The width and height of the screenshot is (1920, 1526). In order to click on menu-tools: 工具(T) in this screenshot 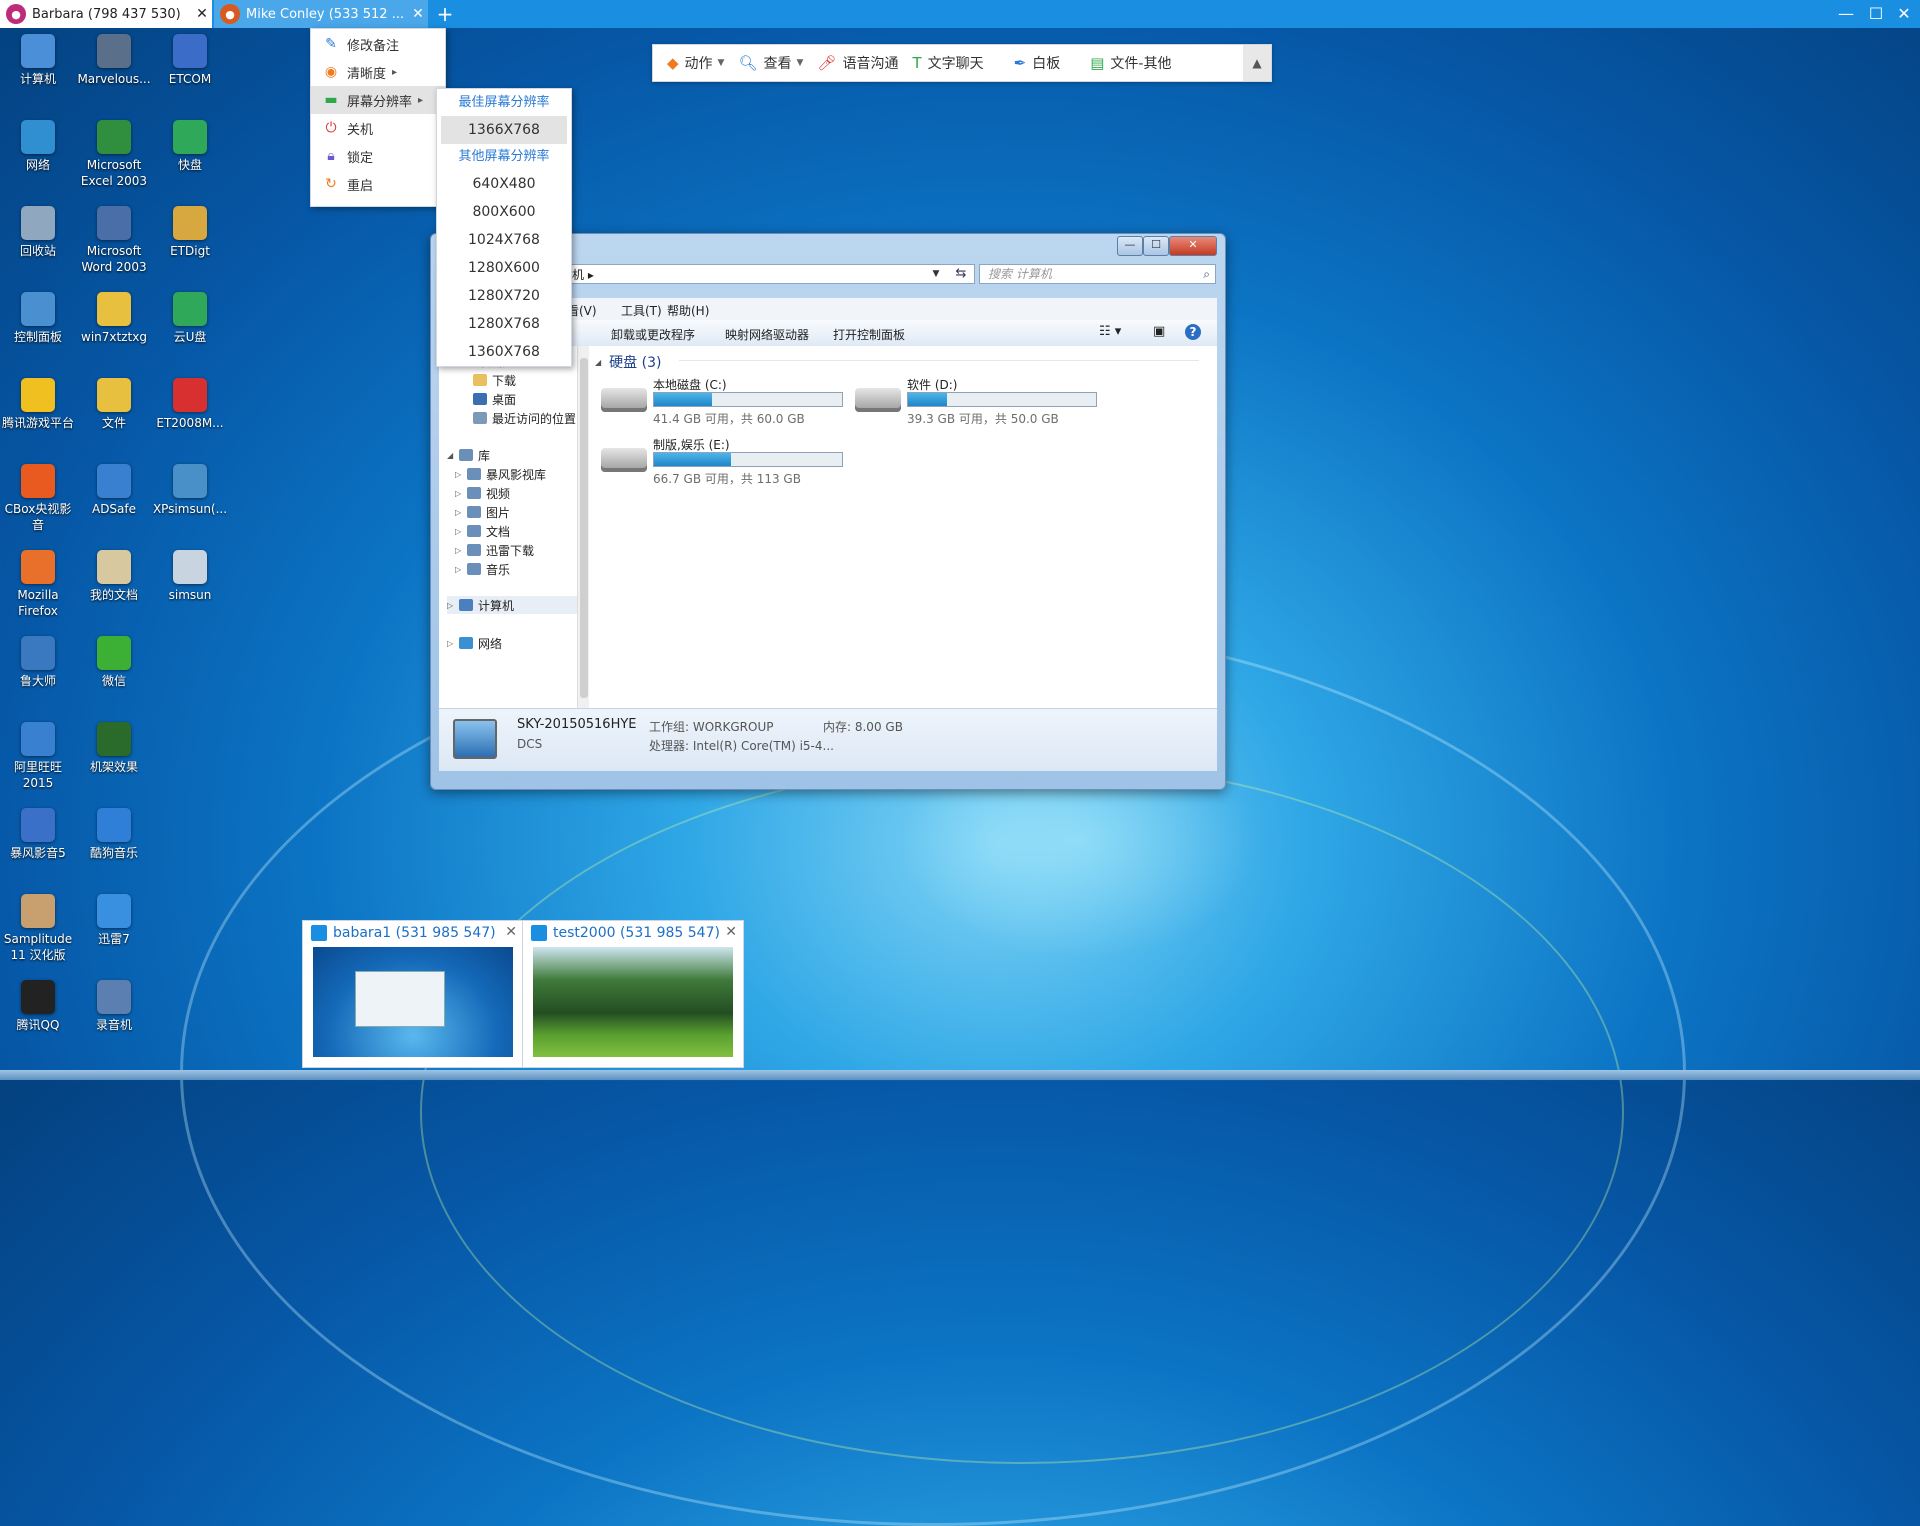, I will do `click(641, 310)`.